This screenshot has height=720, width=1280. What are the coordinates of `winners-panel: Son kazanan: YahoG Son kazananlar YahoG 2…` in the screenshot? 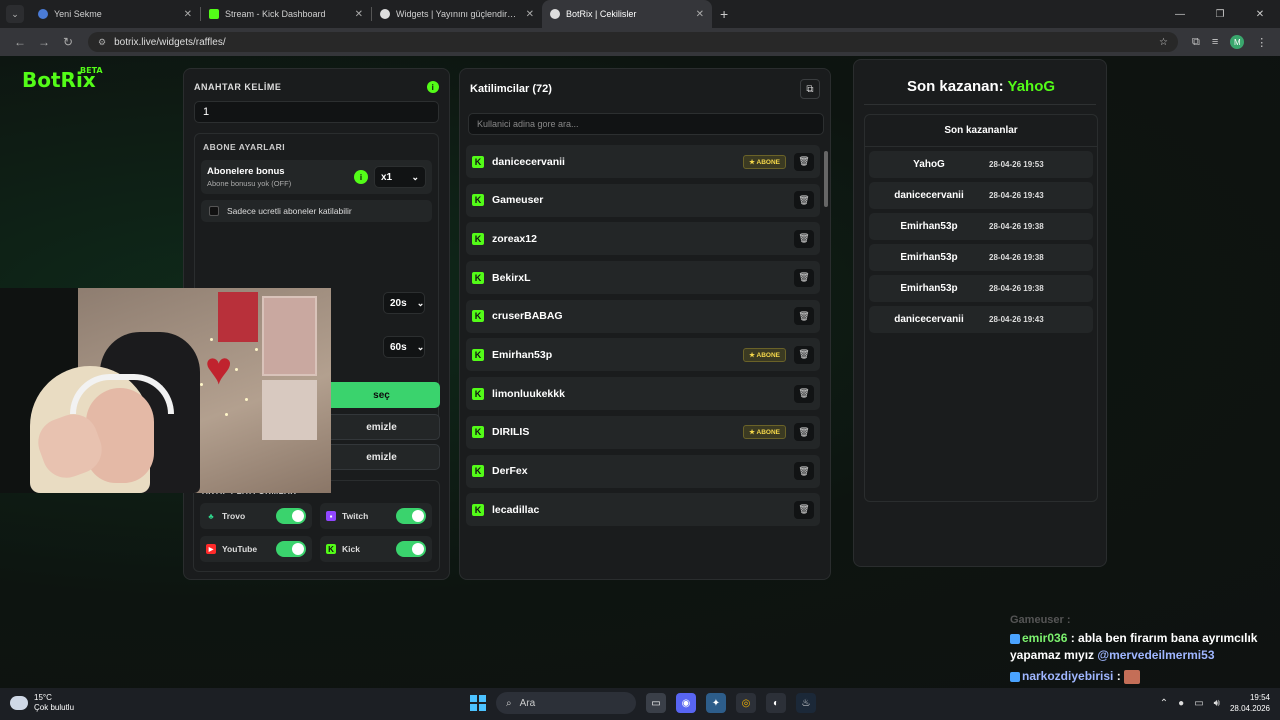 It's located at (980, 313).